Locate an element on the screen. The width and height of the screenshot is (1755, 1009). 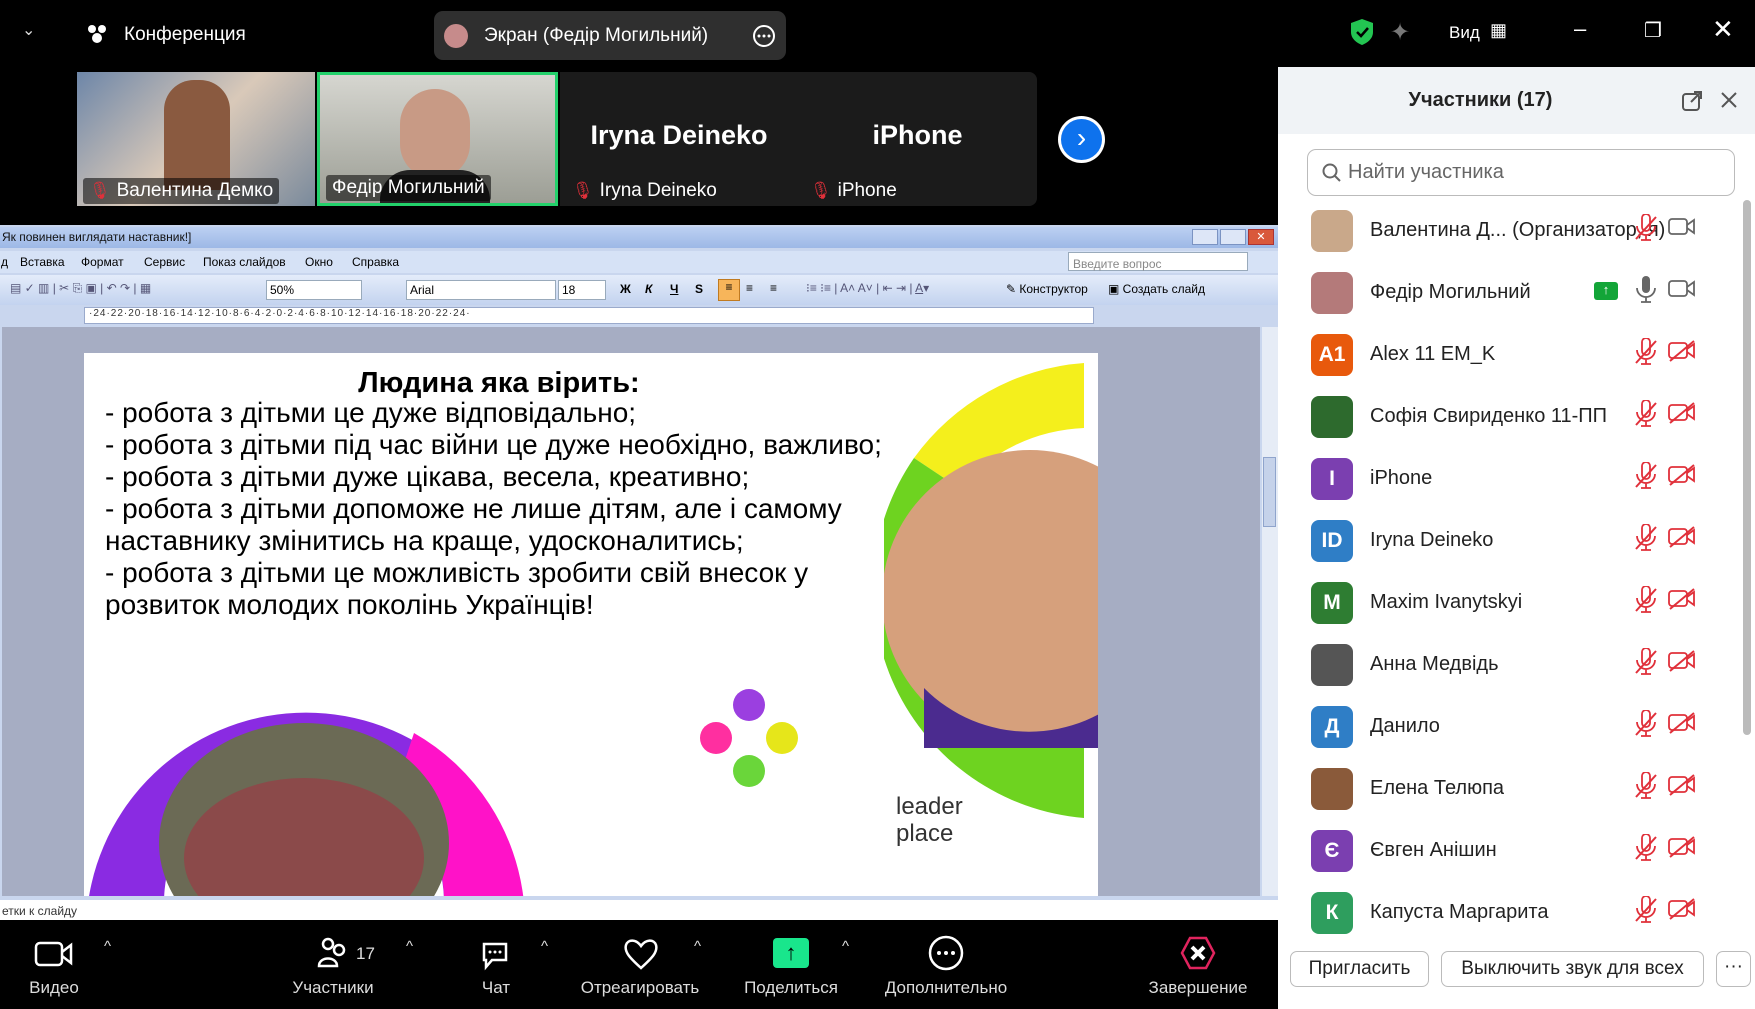
italic-button: К is located at coordinates (648, 289).